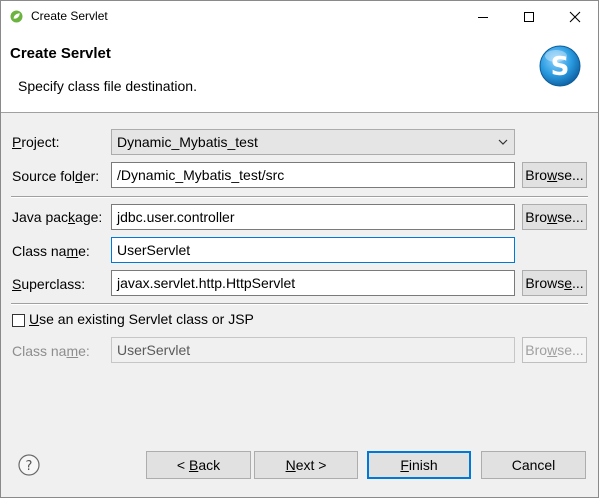 This screenshot has height=498, width=599. I want to click on source-folder-input: /Dynamic_Mybatis_test/src, so click(313, 175).